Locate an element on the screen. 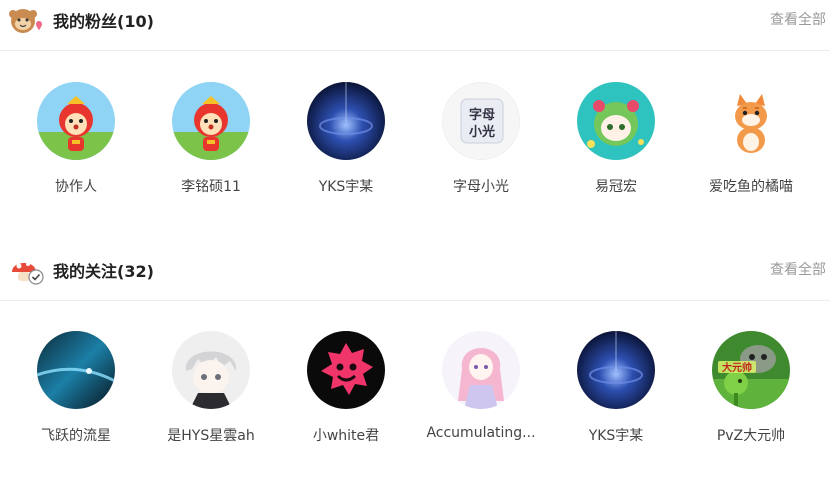 This screenshot has height=496, width=830. fan-item: 协作人 is located at coordinates (76, 139).